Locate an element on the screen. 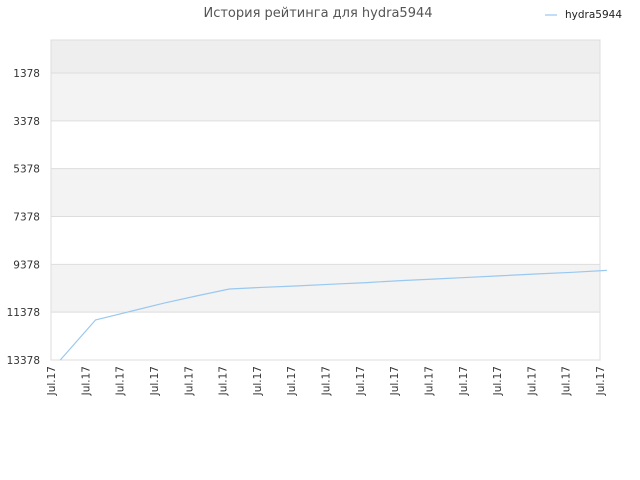  chart-title: История рейтинга для hydra5944 is located at coordinates (317, 13).